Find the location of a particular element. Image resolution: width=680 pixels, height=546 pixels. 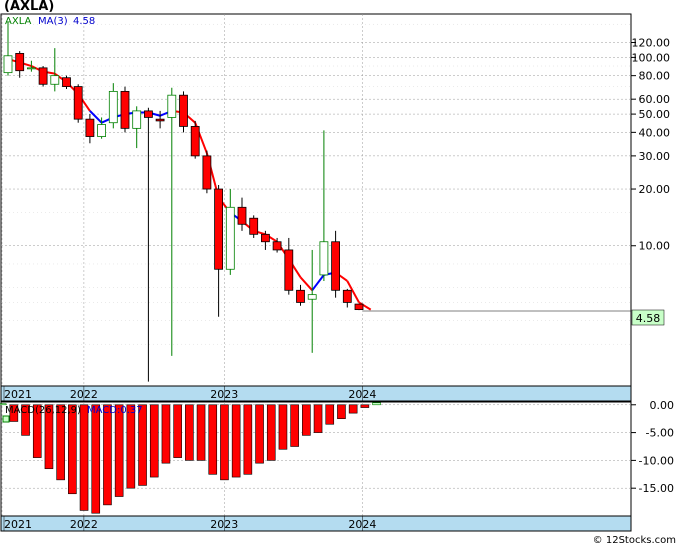

price-x-tick-label: 2023 is located at coordinates (224, 394).